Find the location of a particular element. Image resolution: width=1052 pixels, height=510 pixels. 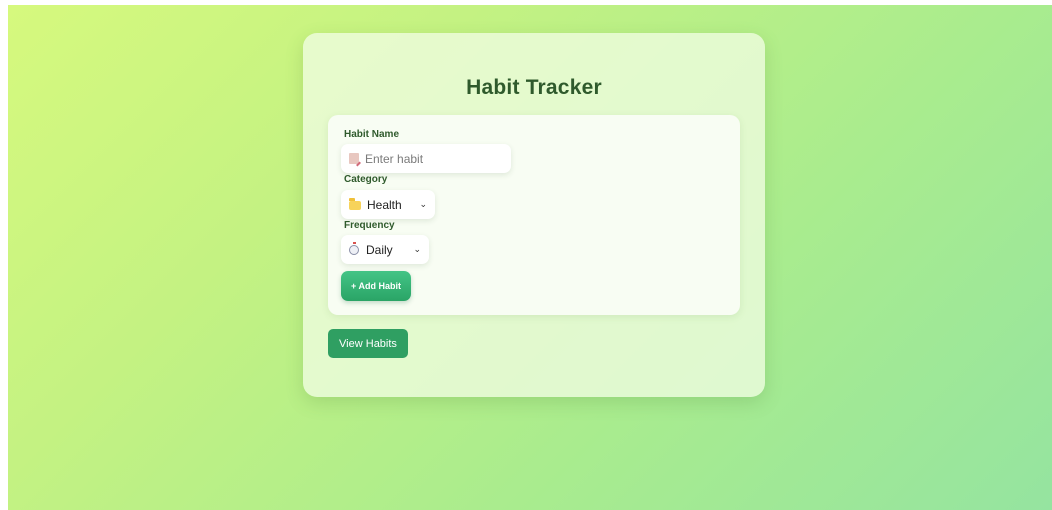

add-habit-button: + Add Habit is located at coordinates (376, 286).